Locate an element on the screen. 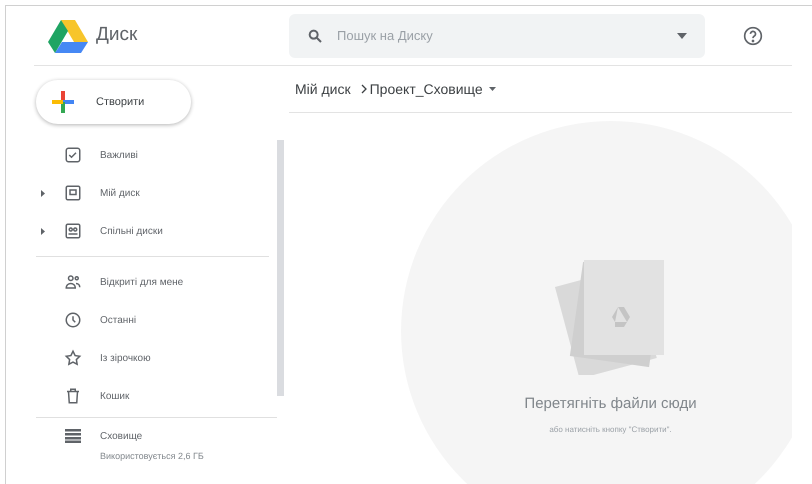 The width and height of the screenshot is (812, 484). sidebar-item: Важливі is located at coordinates (152, 155).